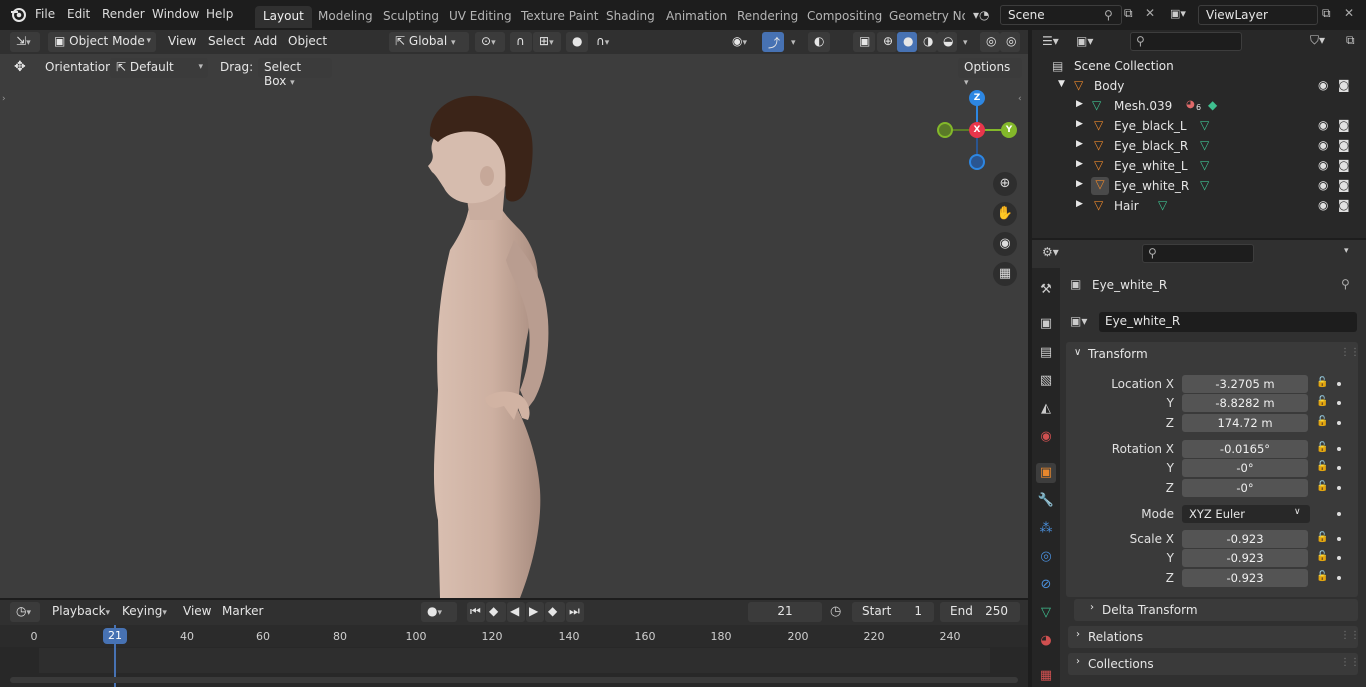  I want to click on pan-hand-icon: ✋, so click(1005, 214).